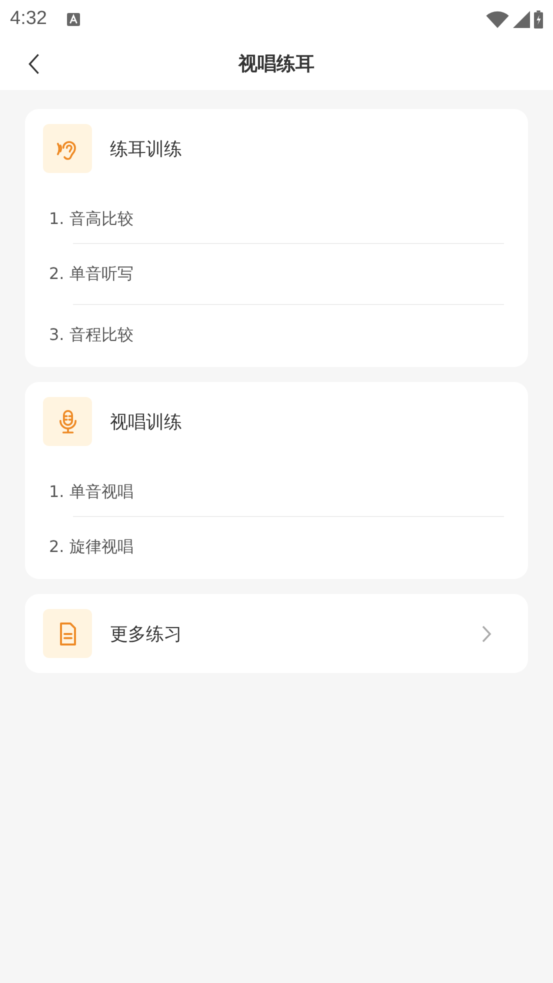 This screenshot has width=553, height=983. I want to click on notification-icon, so click(73, 19).